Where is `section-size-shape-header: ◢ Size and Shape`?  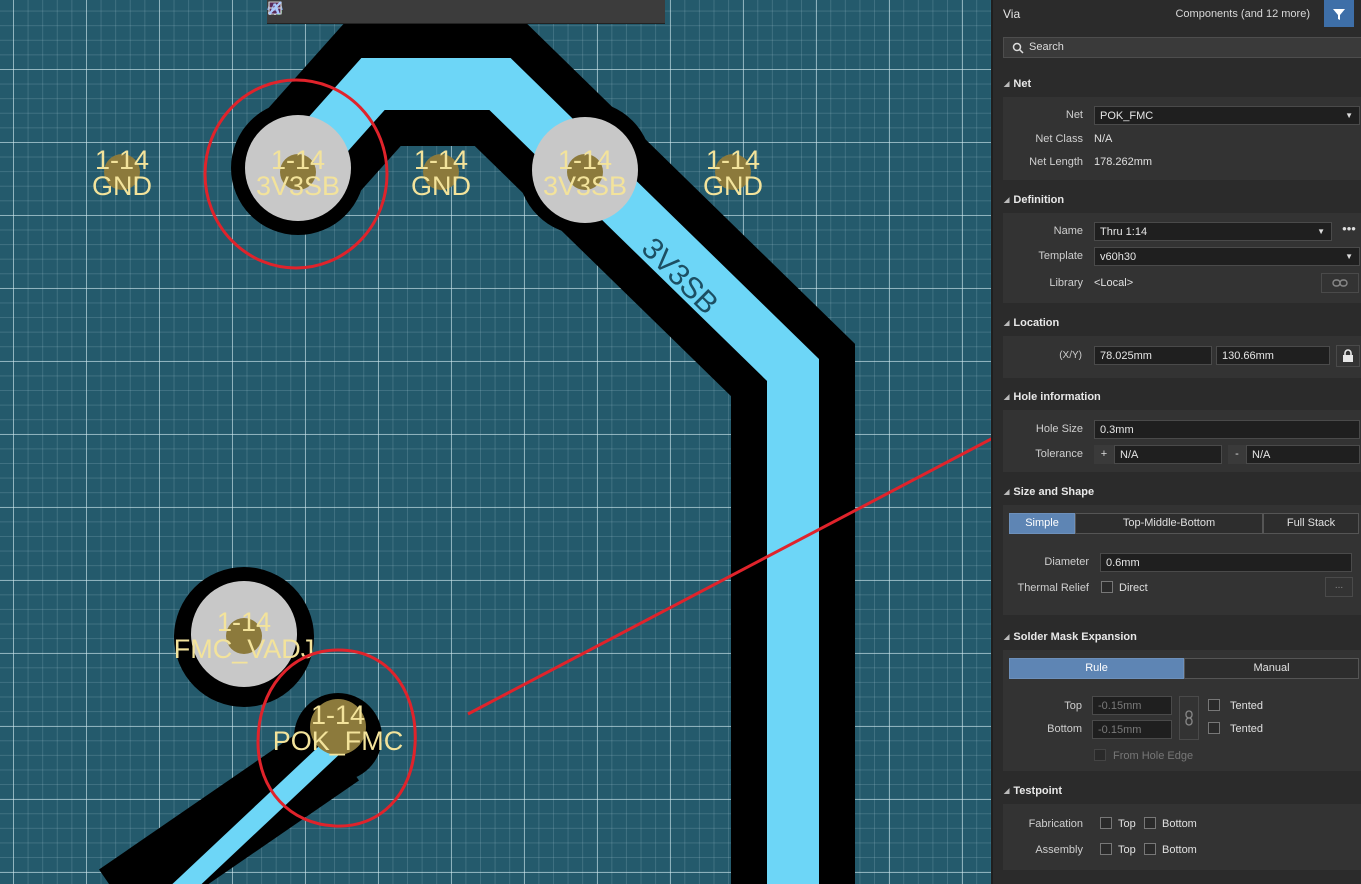
section-size-shape-header: ◢ Size and Shape is located at coordinates (1049, 492).